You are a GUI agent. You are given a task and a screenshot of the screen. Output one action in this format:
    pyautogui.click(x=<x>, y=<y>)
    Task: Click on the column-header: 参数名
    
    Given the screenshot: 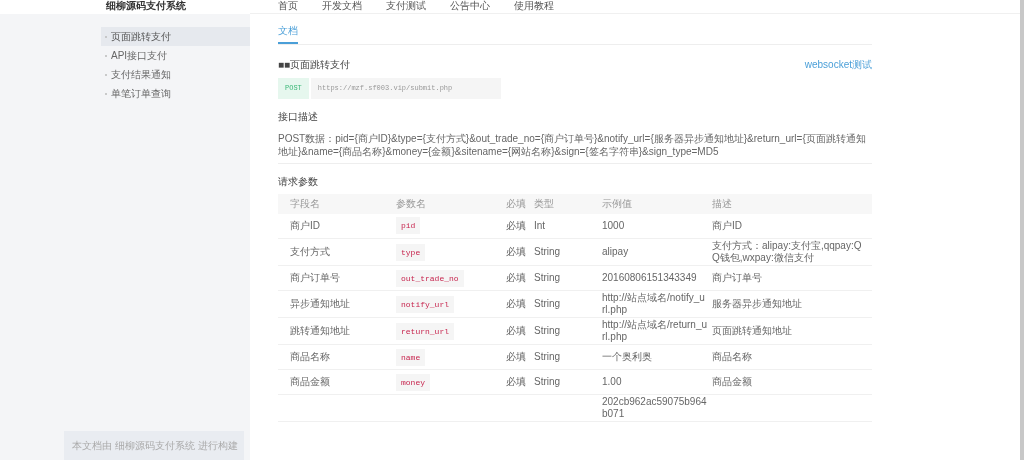 What is the action you would take?
    pyautogui.click(x=451, y=203)
    